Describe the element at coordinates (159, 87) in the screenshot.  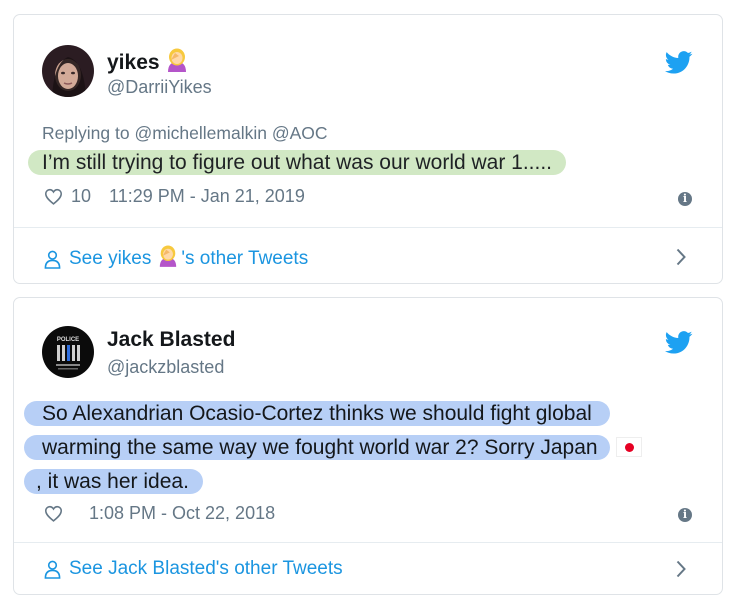
I see `user-handle: @DarriiYikes` at that location.